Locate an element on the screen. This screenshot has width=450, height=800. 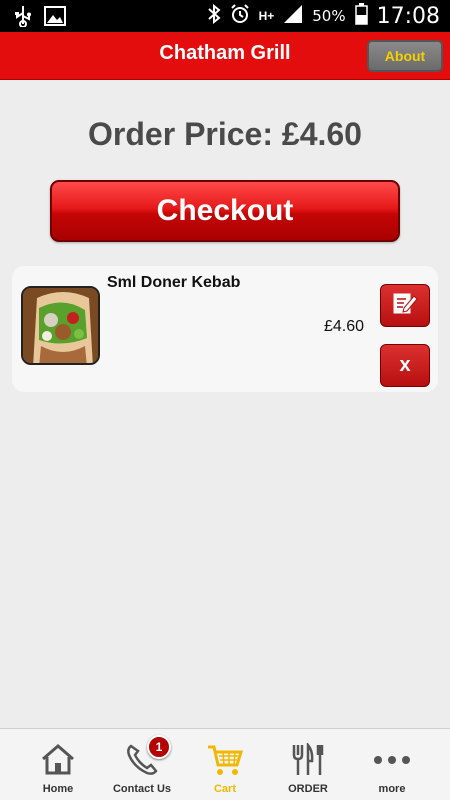
checkout-button: Checkout is located at coordinates (225, 211).